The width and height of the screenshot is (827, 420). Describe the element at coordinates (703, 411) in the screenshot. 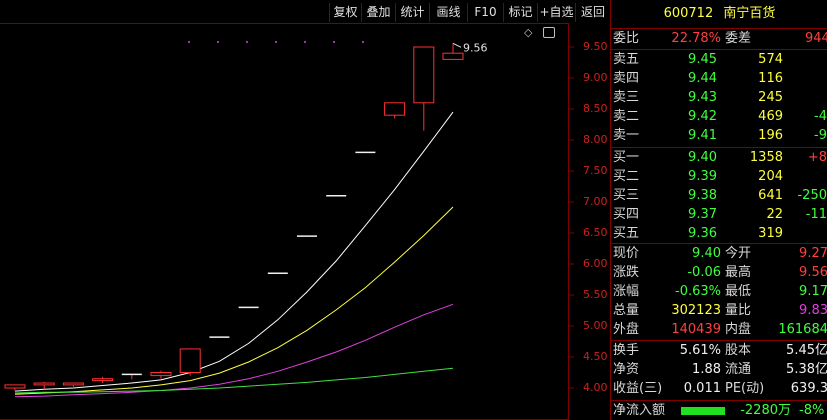

I see `net-inflow-bar` at that location.